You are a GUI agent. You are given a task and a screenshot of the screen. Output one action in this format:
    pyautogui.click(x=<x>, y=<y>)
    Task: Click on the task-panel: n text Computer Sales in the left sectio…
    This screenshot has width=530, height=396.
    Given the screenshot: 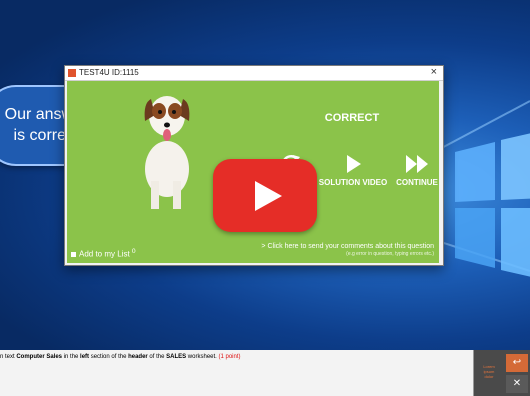 What is the action you would take?
    pyautogui.click(x=237, y=373)
    